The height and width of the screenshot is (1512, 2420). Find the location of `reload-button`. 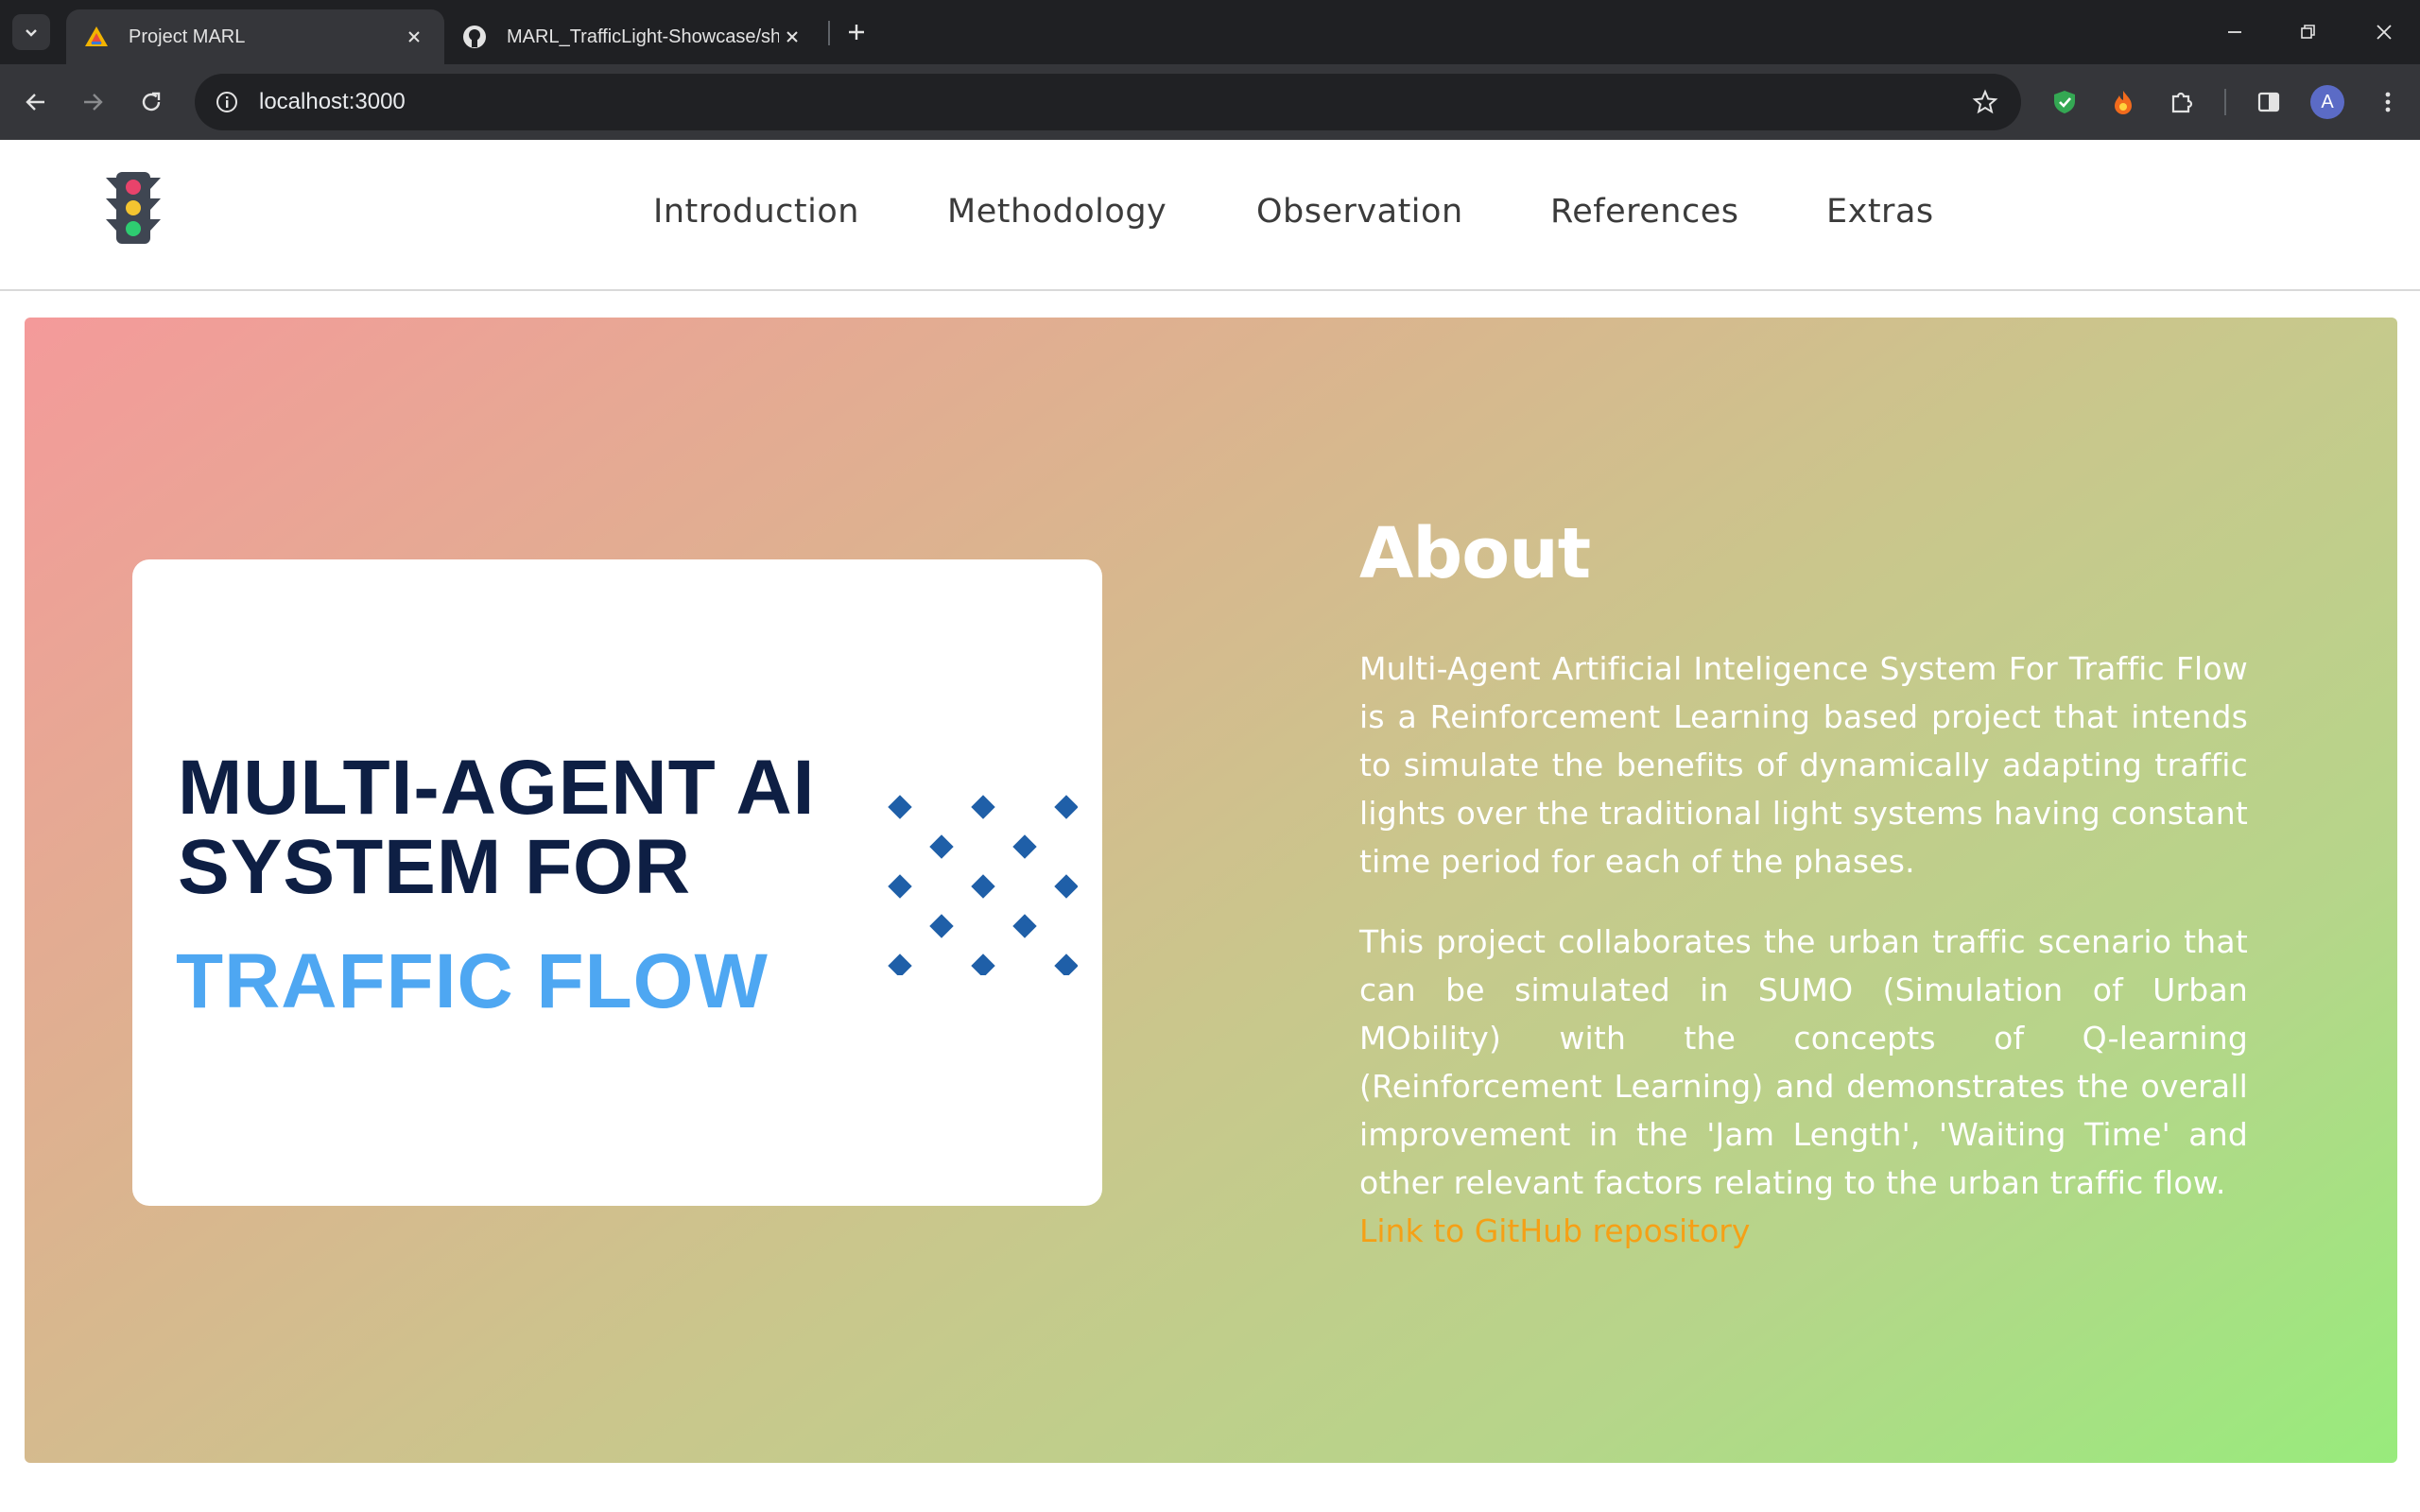

reload-button is located at coordinates (151, 102).